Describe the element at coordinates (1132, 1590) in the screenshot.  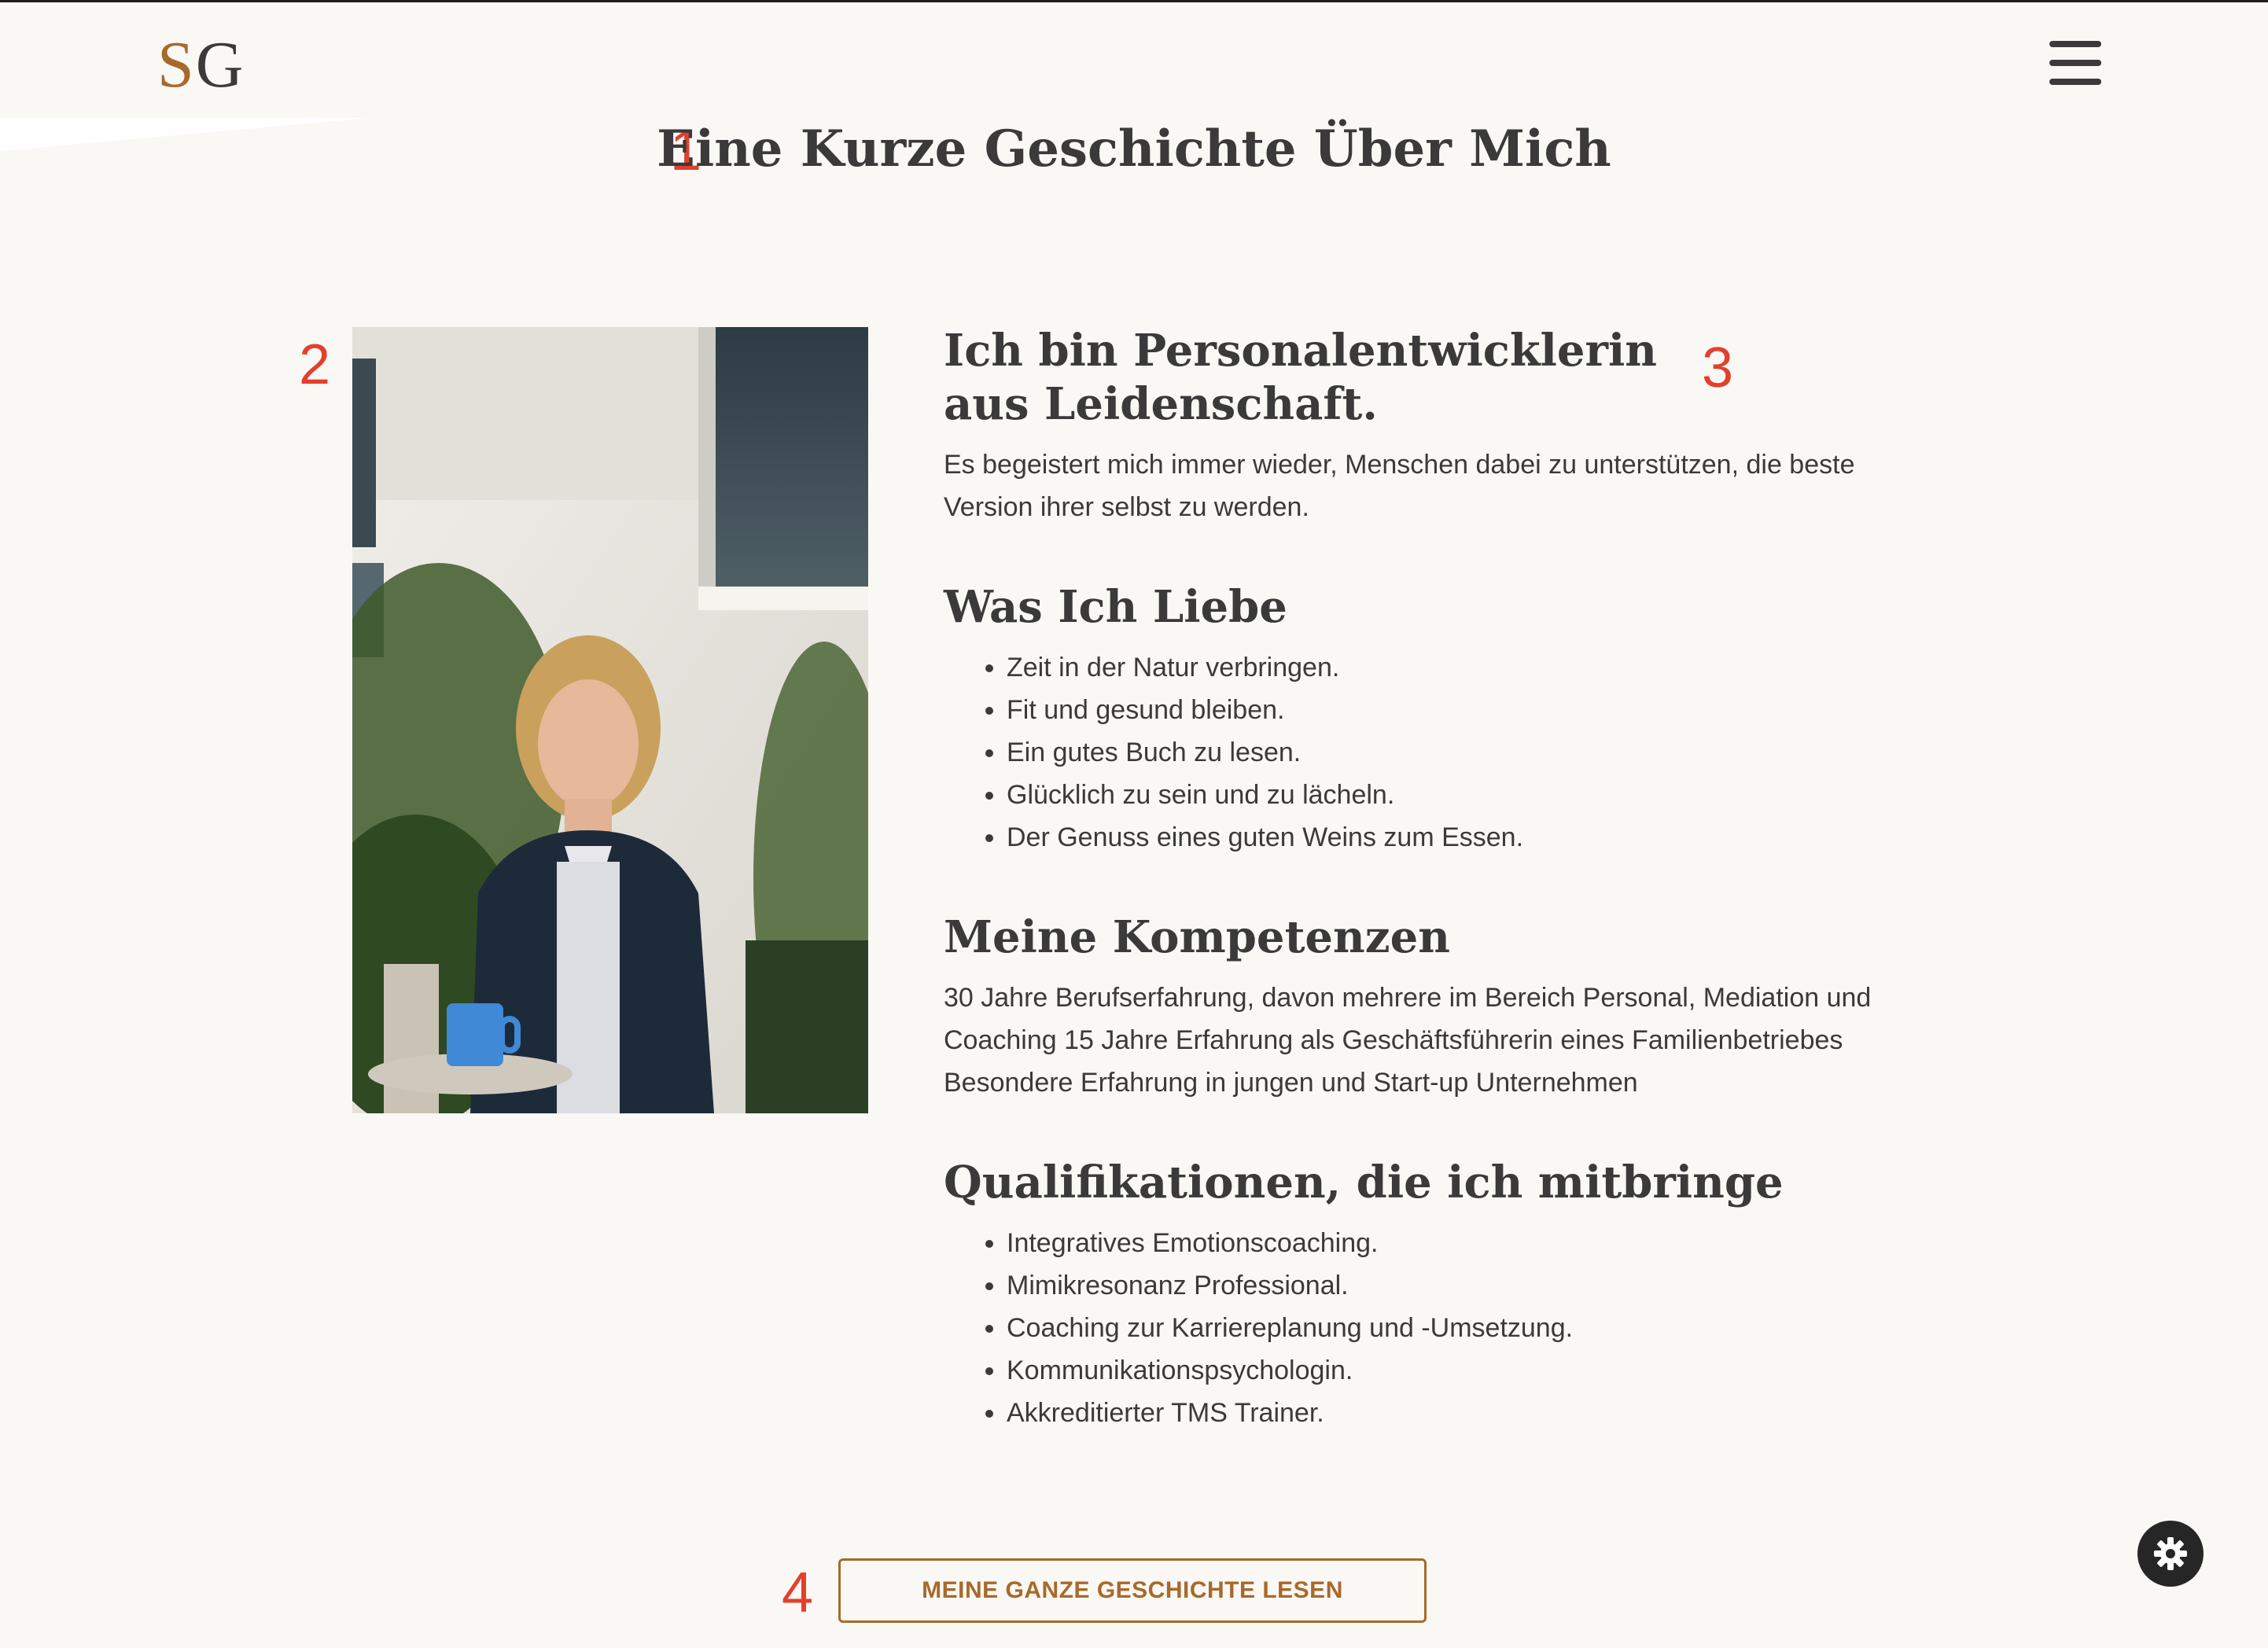
I see `read-full-story-button: MEINE GANZE GESCHICHTE LESEN` at that location.